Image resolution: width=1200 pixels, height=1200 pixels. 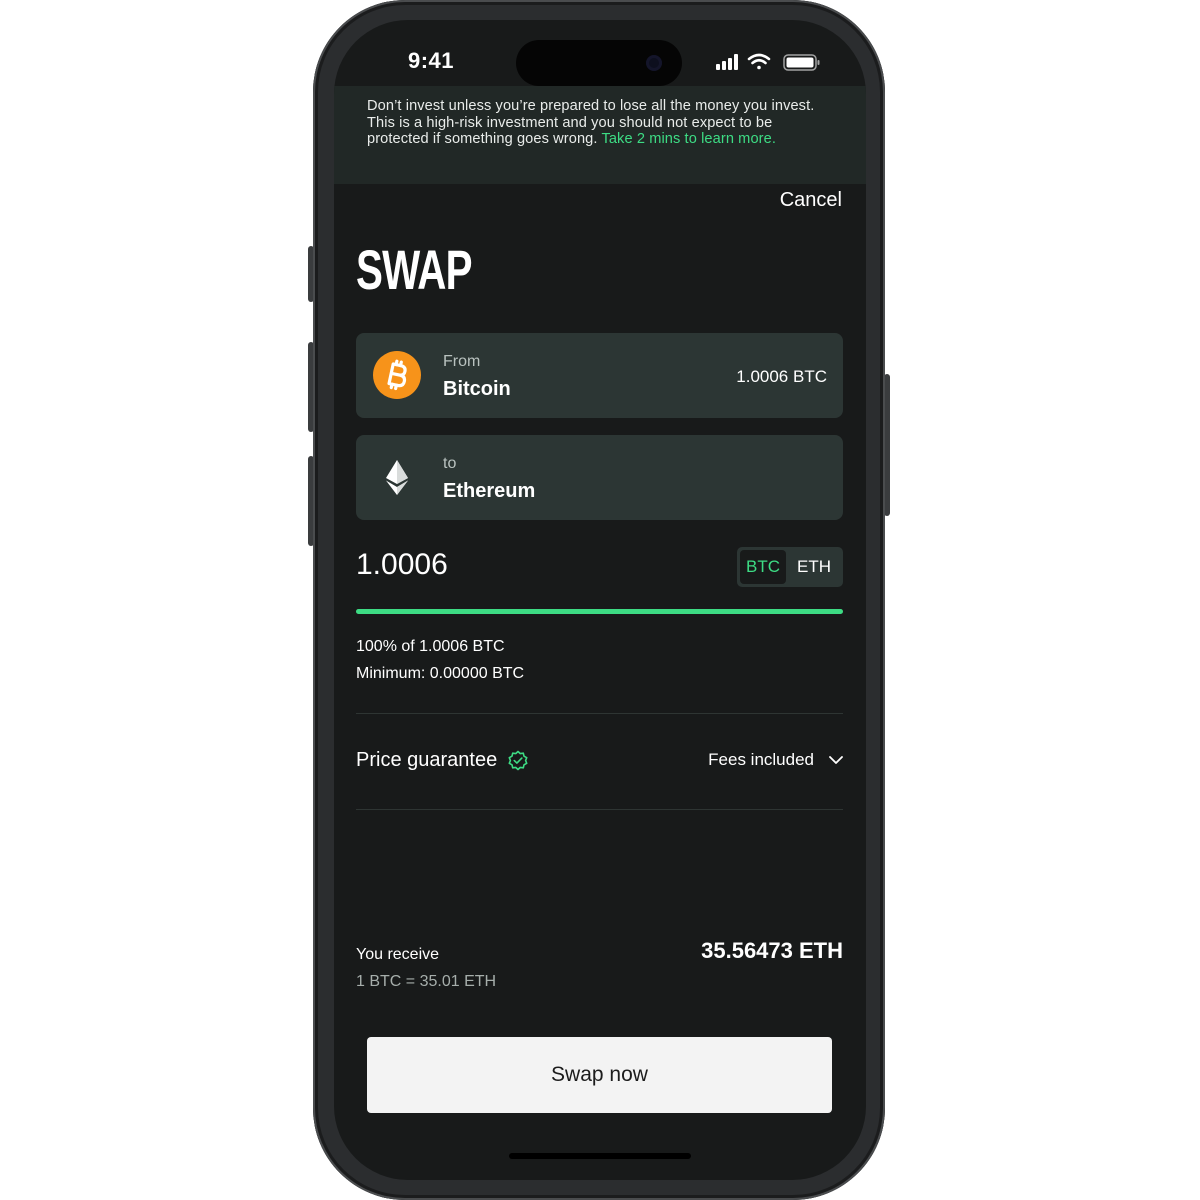 I want to click on to-asset-name: Ethereum, so click(x=489, y=491).